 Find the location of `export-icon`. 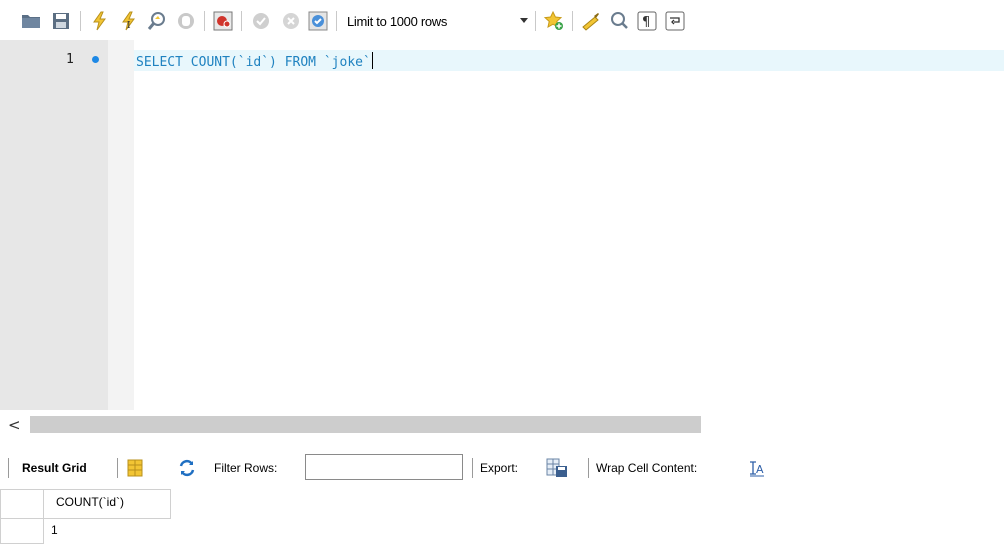

export-icon is located at coordinates (557, 468).